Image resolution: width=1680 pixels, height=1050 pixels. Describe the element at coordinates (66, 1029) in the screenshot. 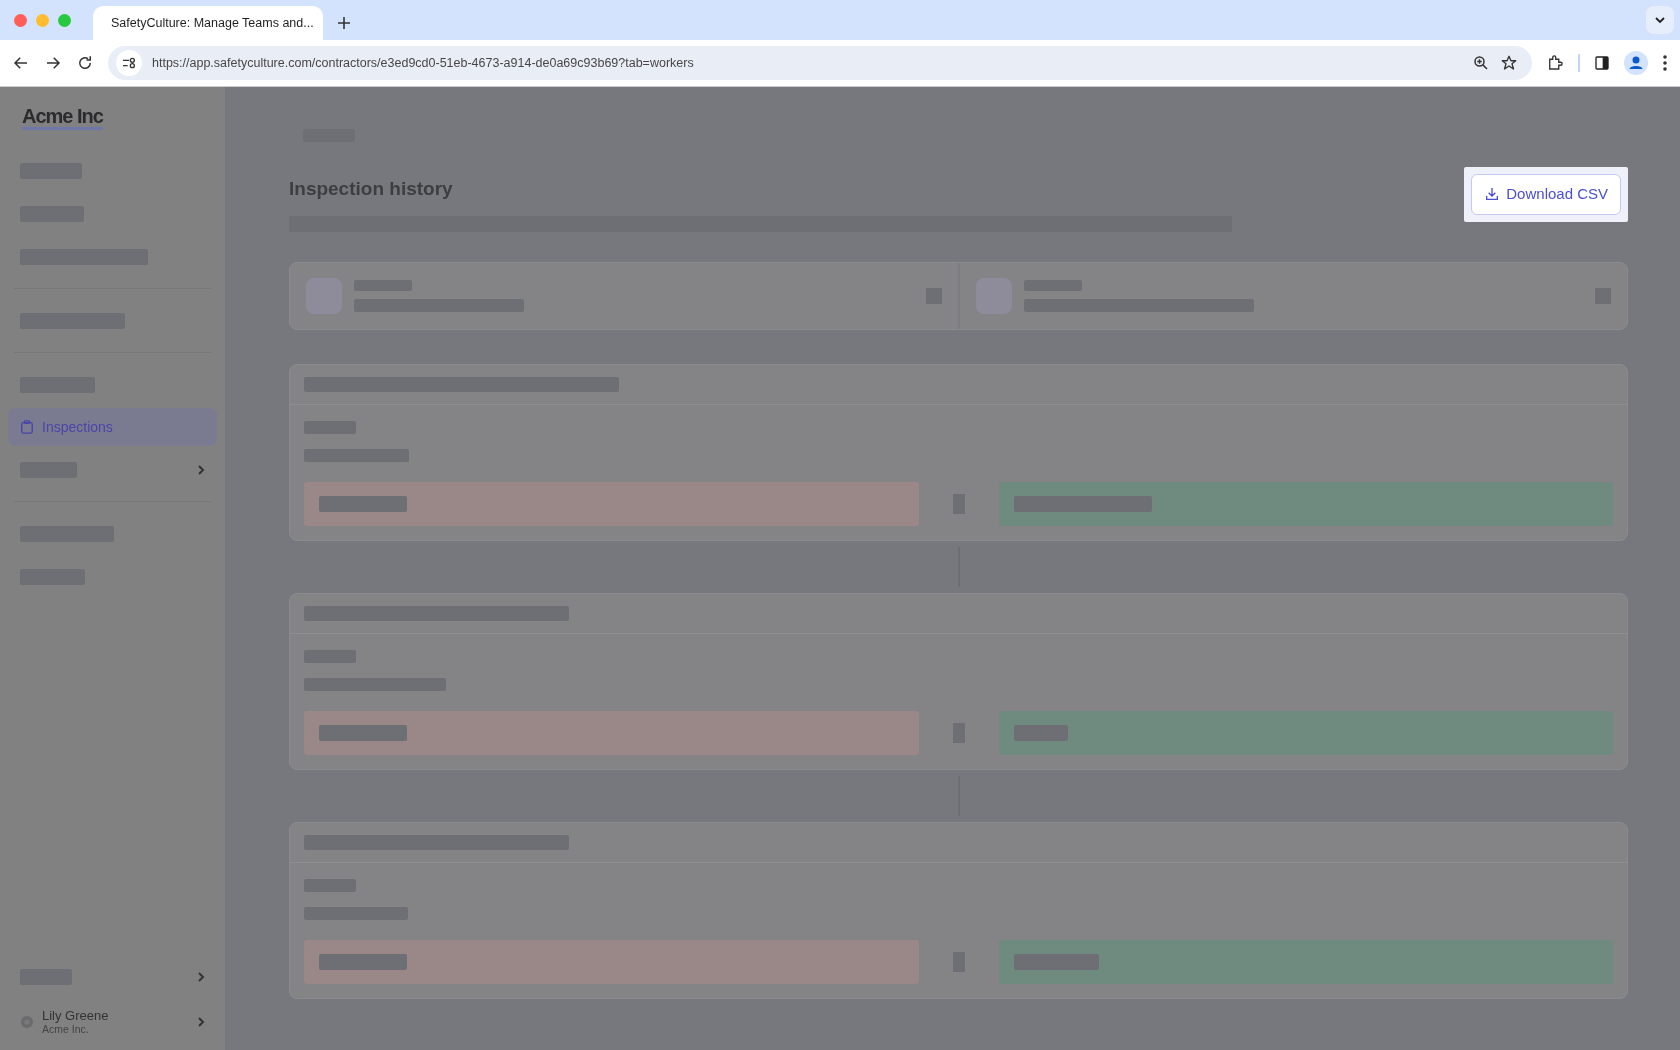

I see `organization-name: Acme Inc.` at that location.